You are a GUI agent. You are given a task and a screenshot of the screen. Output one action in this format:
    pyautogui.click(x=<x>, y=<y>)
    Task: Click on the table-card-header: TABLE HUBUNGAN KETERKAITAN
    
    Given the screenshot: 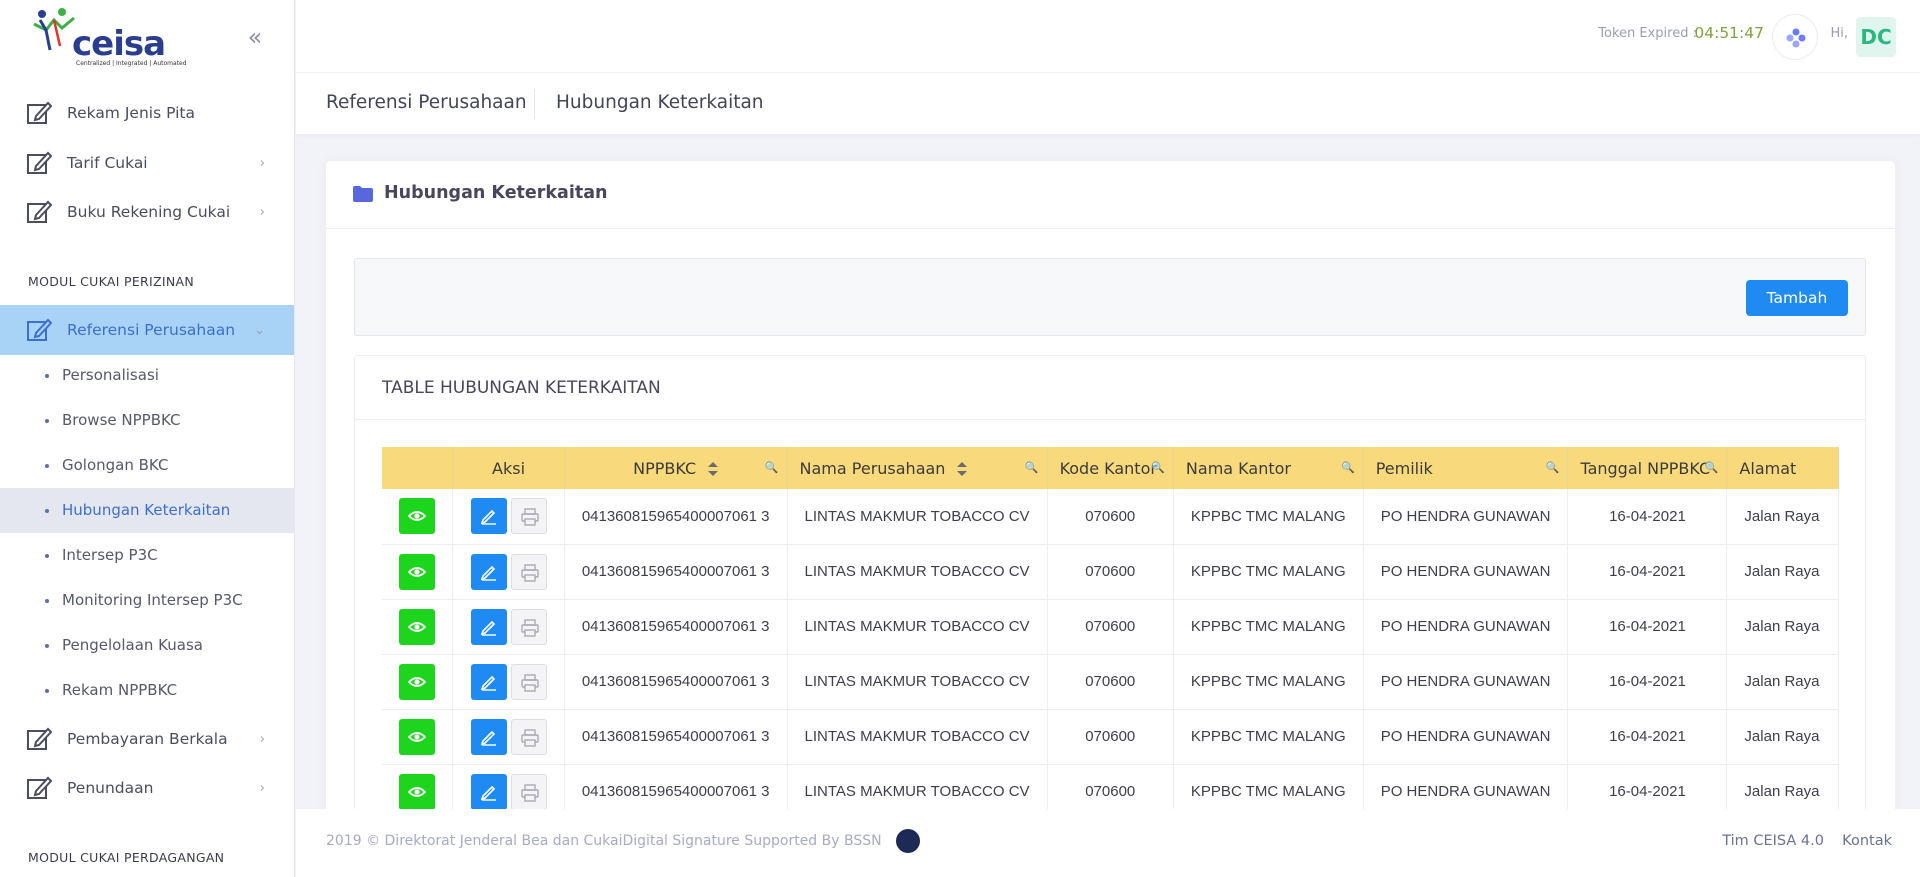 What is the action you would take?
    pyautogui.click(x=1110, y=388)
    